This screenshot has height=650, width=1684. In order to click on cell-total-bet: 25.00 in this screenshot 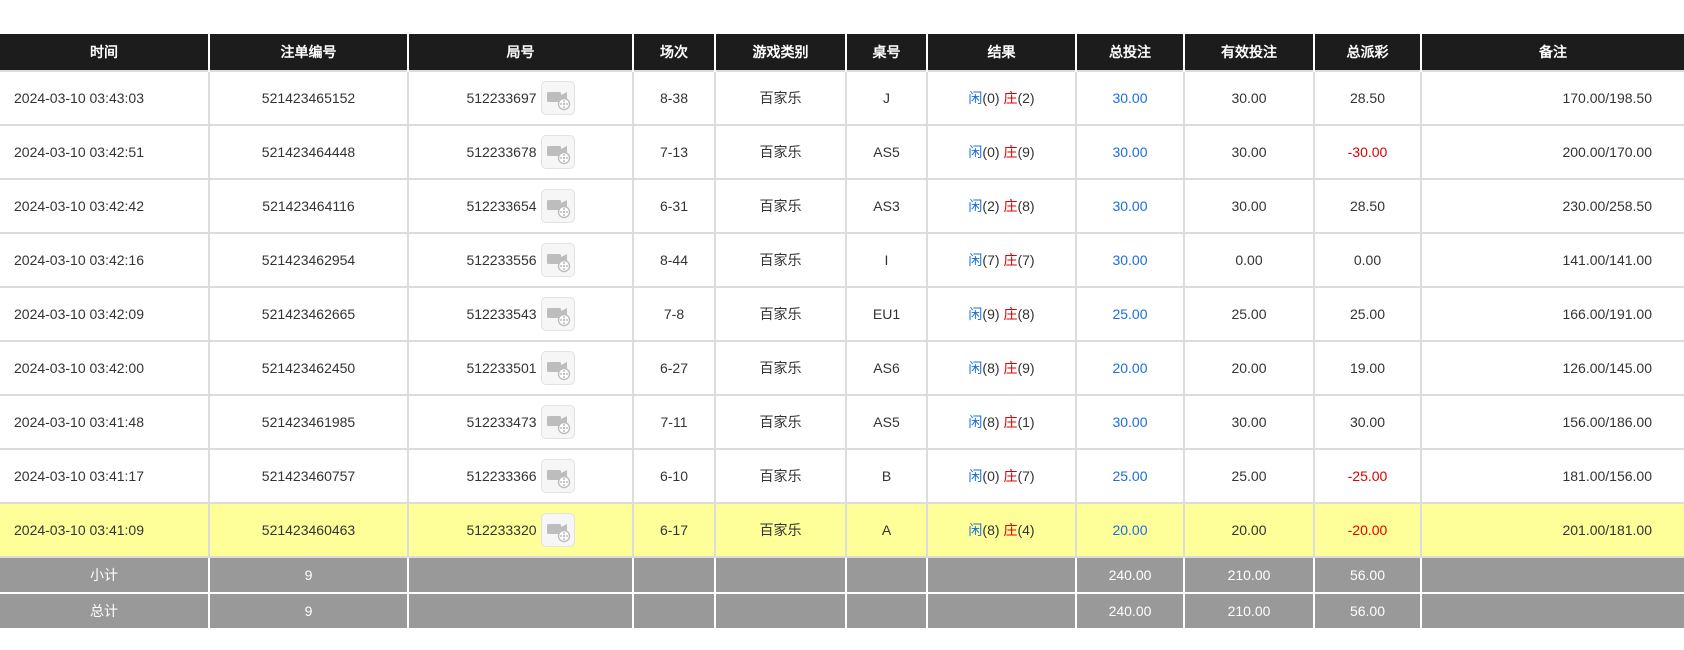, I will do `click(1130, 314)`.